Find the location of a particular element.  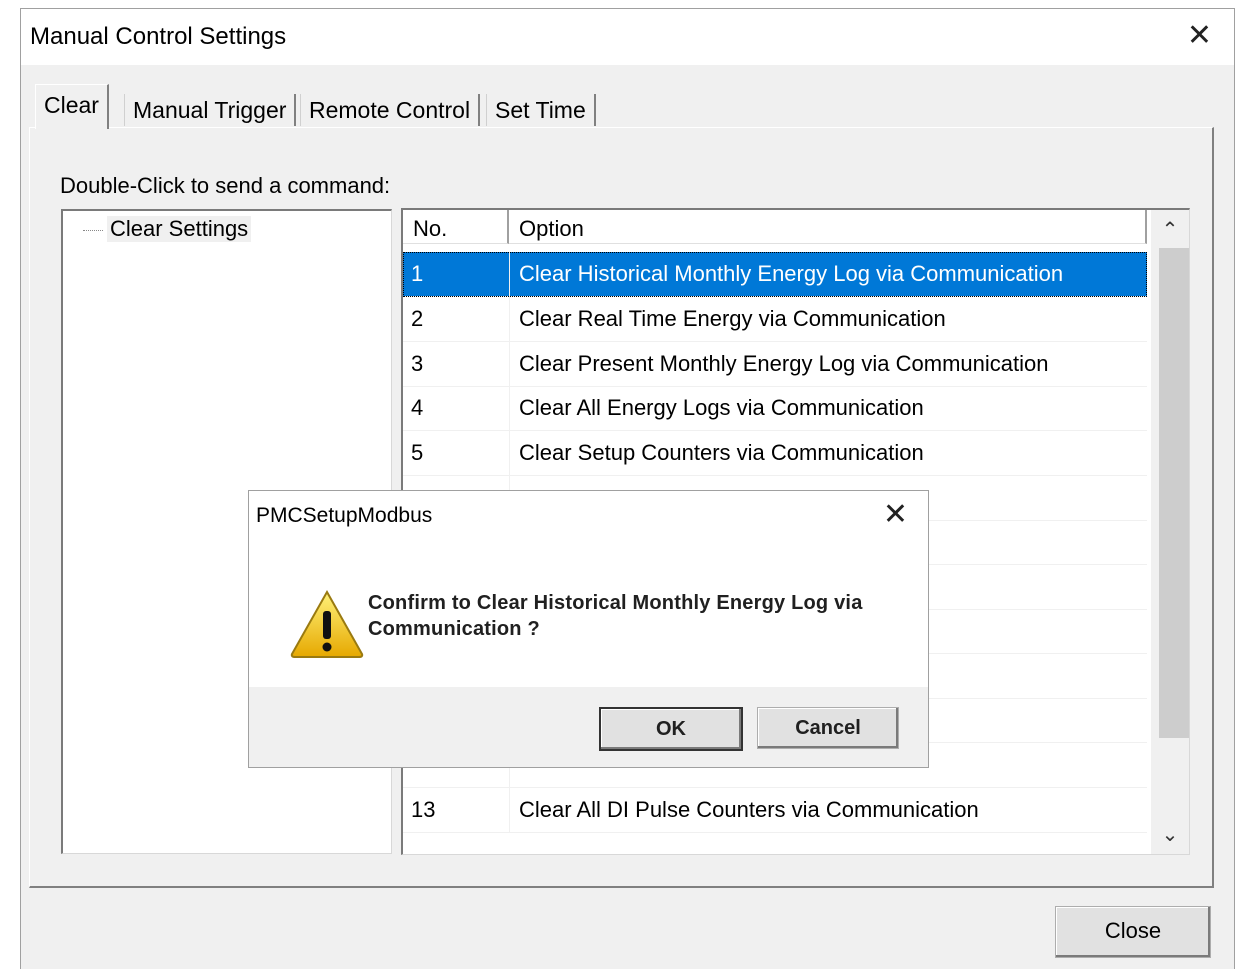

row-number: 3 is located at coordinates (417, 363).